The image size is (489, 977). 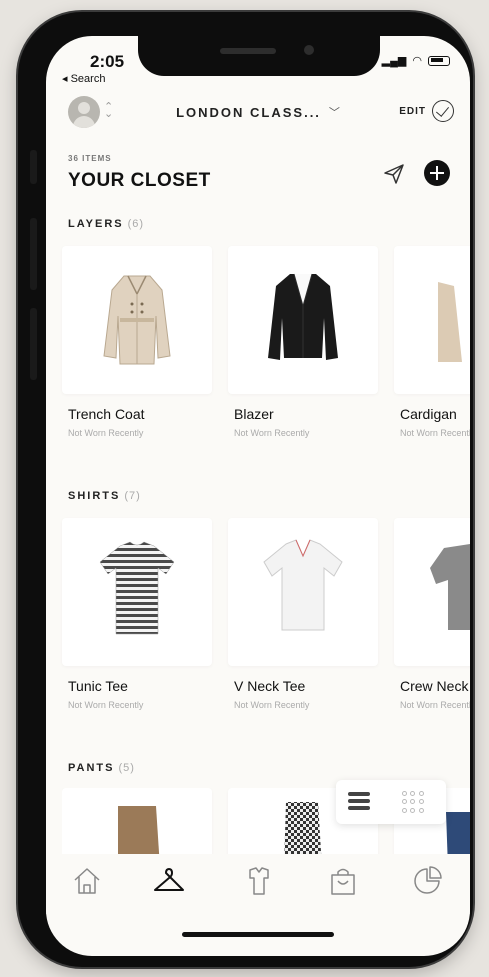 I want to click on closet-item-card, so click(x=137, y=823).